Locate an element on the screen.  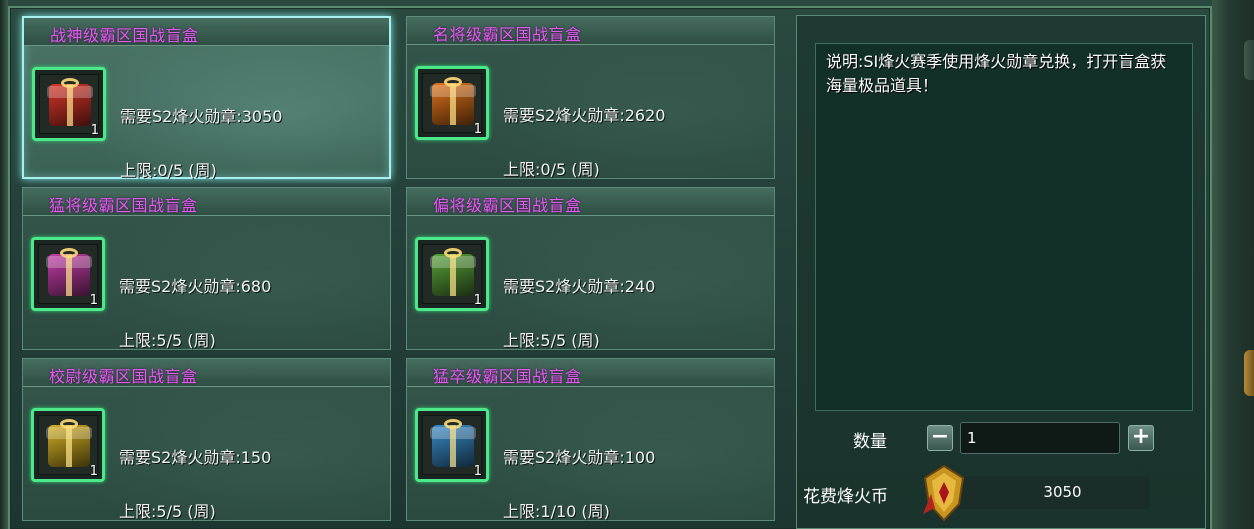
required-medals: 需要S2烽火勋章:2620 is located at coordinates (584, 115).